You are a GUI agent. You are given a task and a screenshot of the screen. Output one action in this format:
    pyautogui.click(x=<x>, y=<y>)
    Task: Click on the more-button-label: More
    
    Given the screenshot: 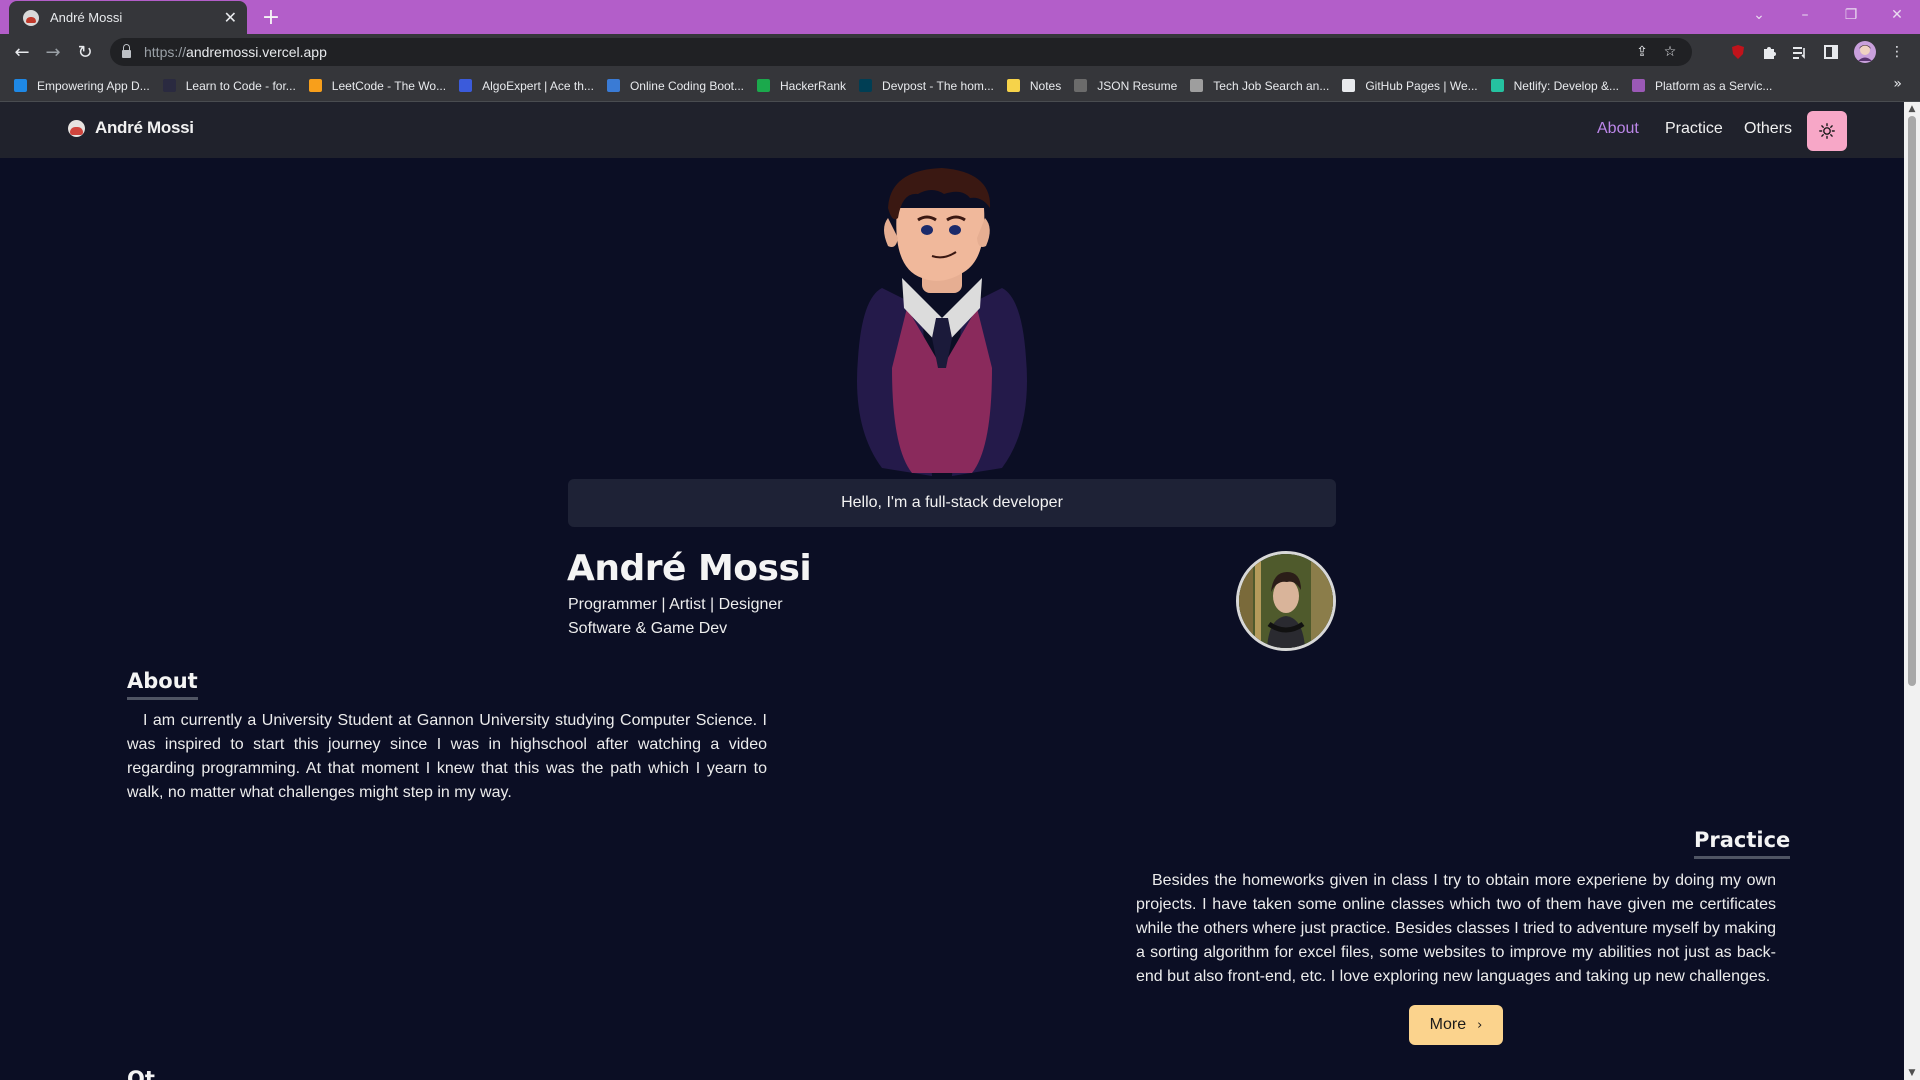 What is the action you would take?
    pyautogui.click(x=1448, y=1024)
    